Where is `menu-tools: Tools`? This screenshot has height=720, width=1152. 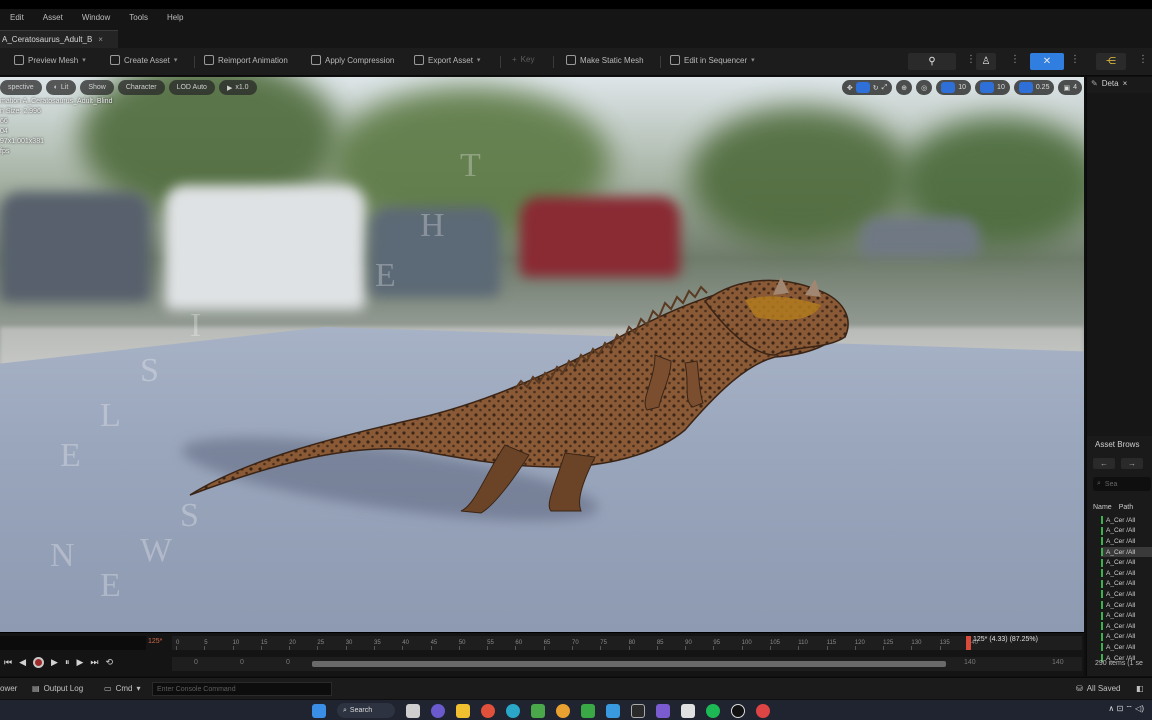 menu-tools: Tools is located at coordinates (138, 17).